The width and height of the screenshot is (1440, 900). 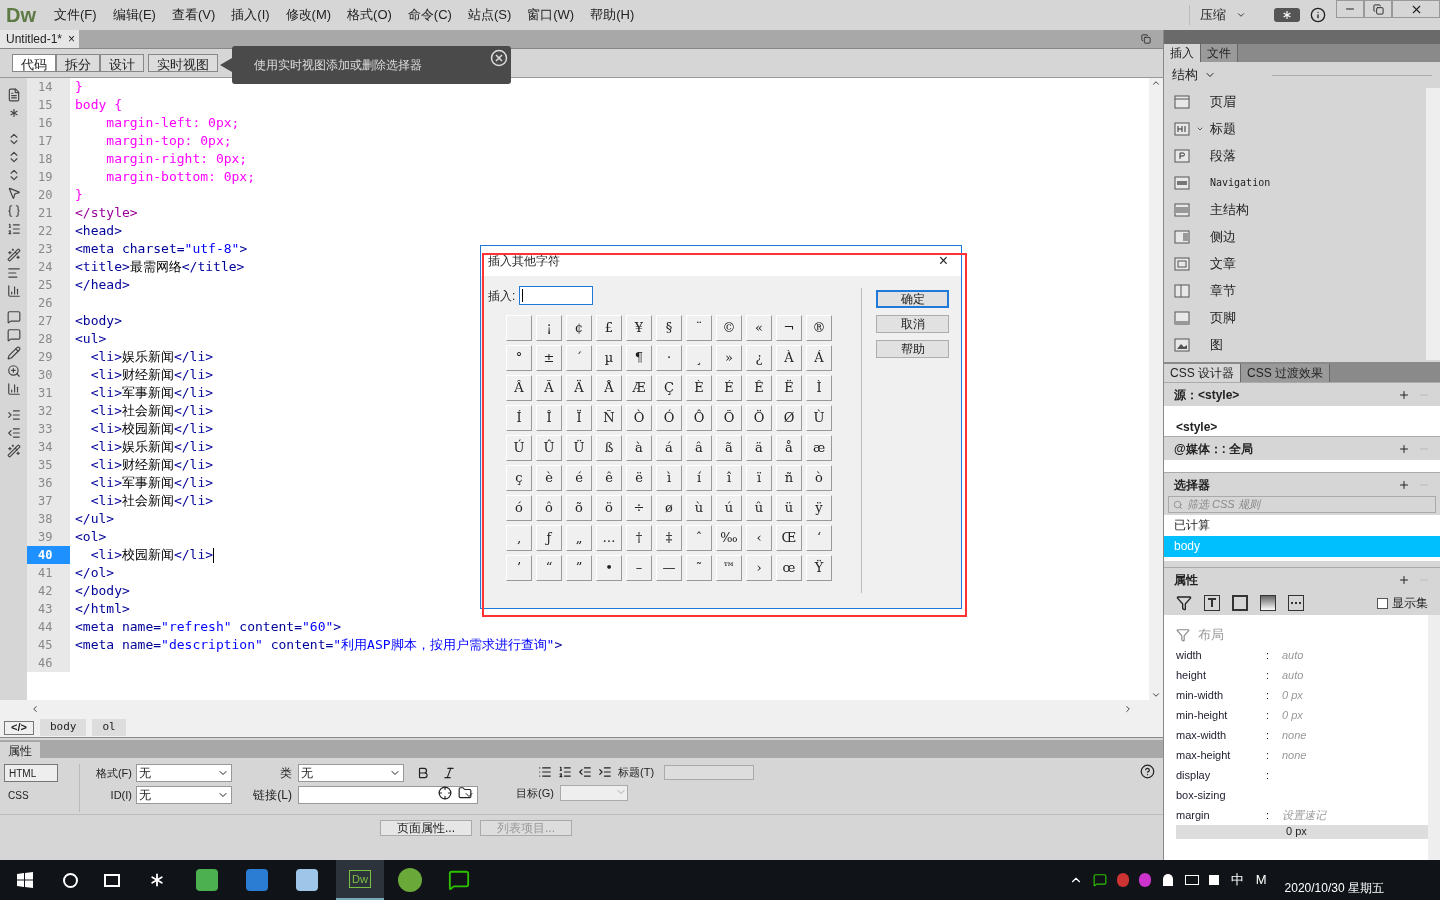 I want to click on character-button: ñ, so click(x=789, y=478).